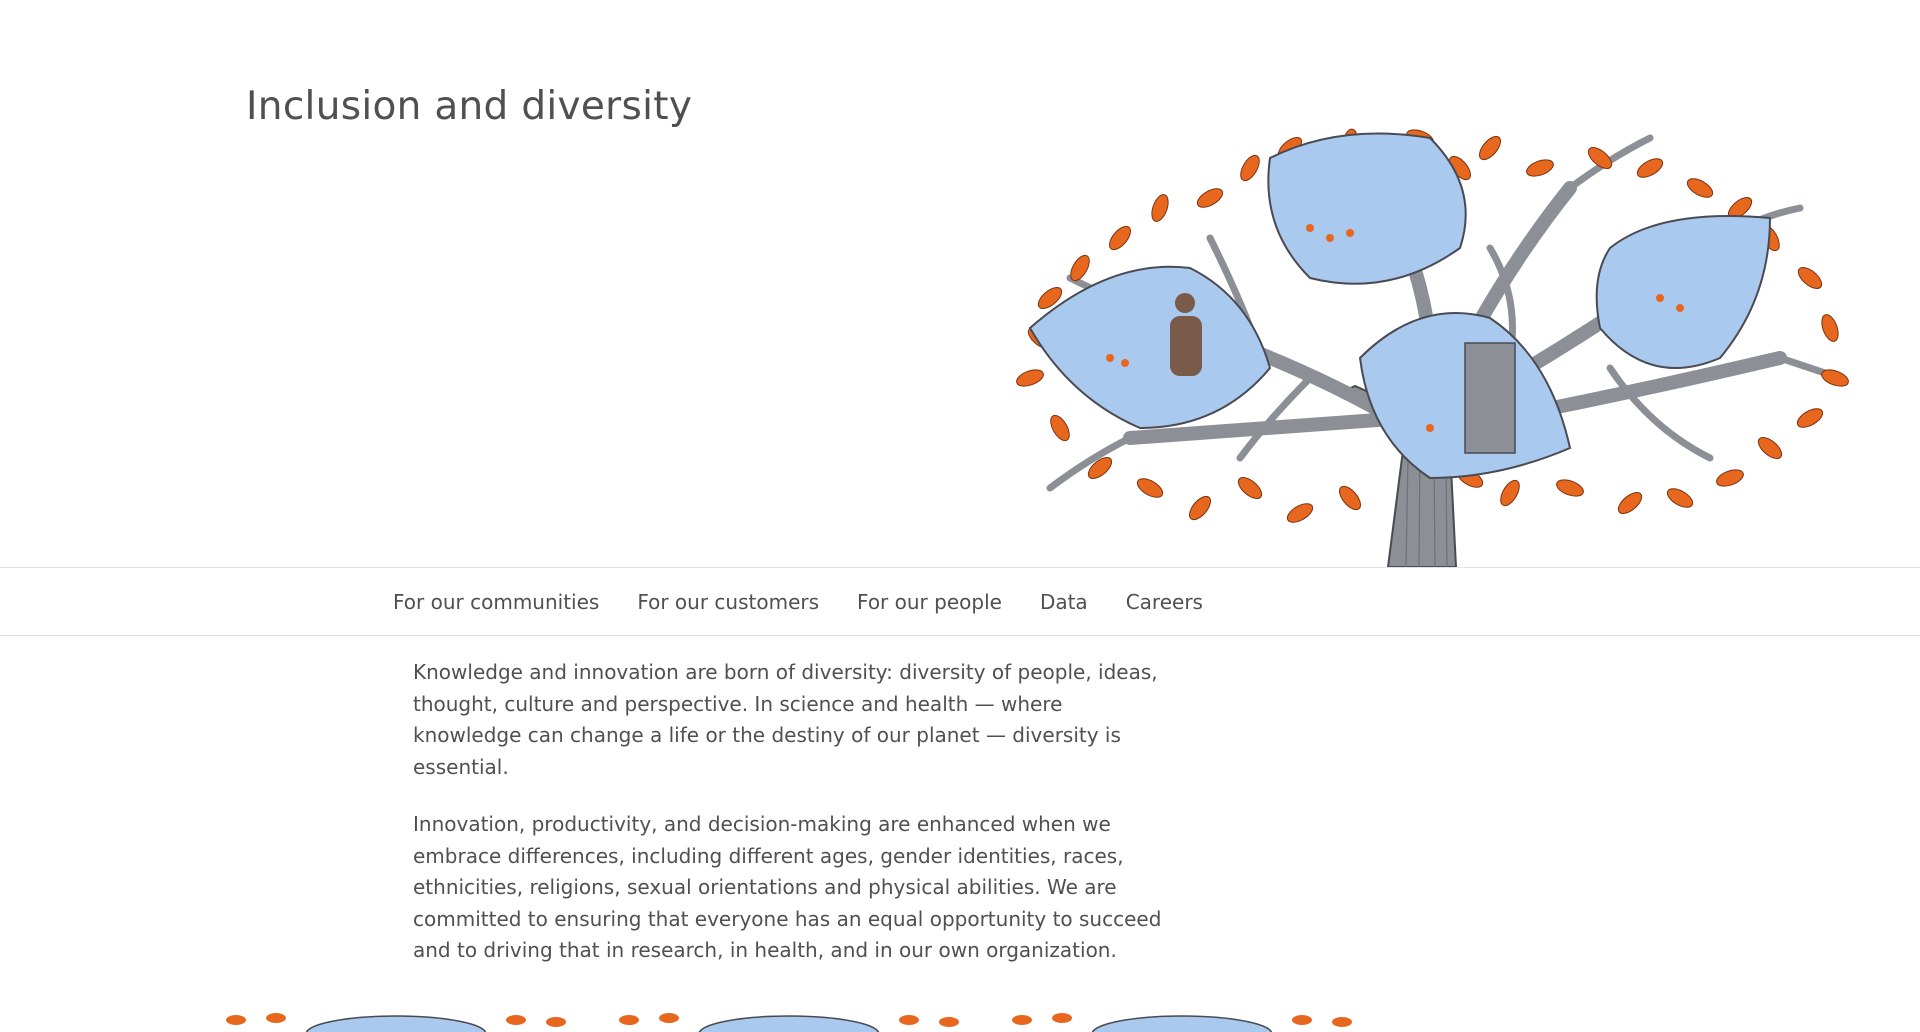 This screenshot has width=1920, height=1032. What do you see at coordinates (496, 602) in the screenshot?
I see `nav-link-communities: For our communities` at bounding box center [496, 602].